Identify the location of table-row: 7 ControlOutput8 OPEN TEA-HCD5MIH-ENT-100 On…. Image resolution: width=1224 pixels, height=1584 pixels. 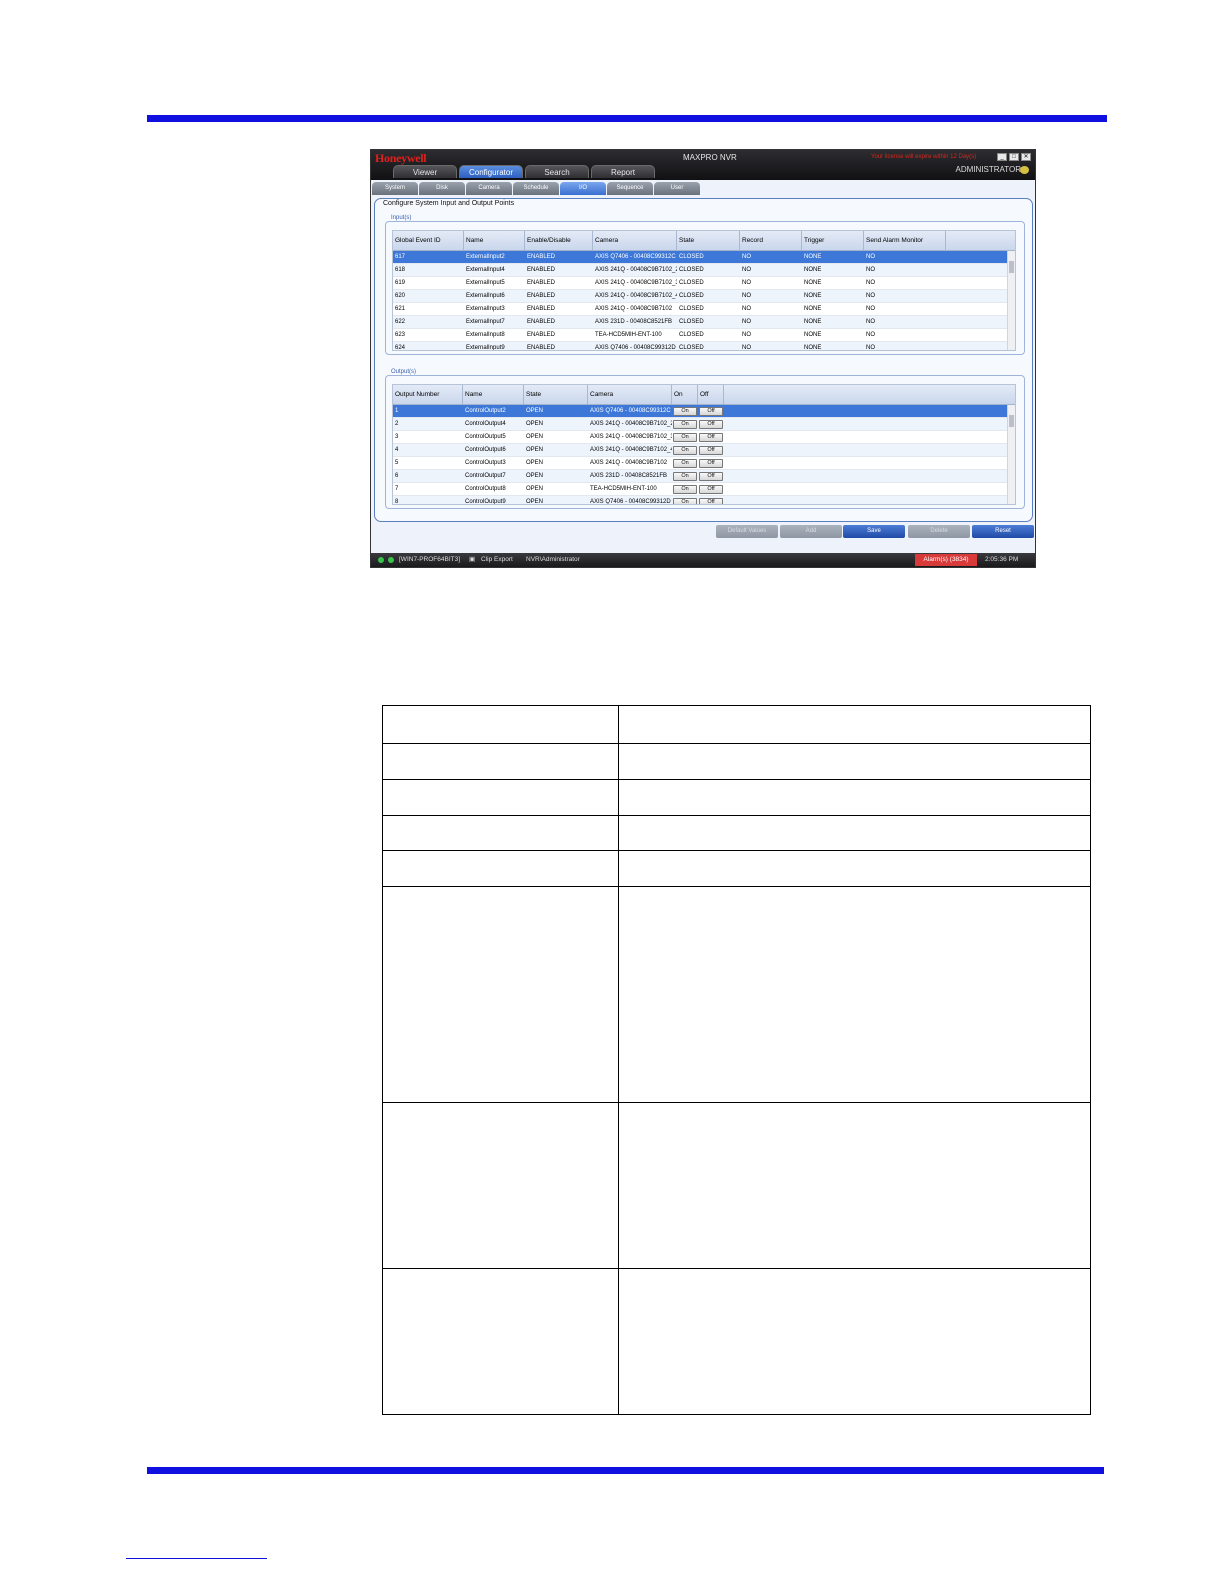
(704, 489).